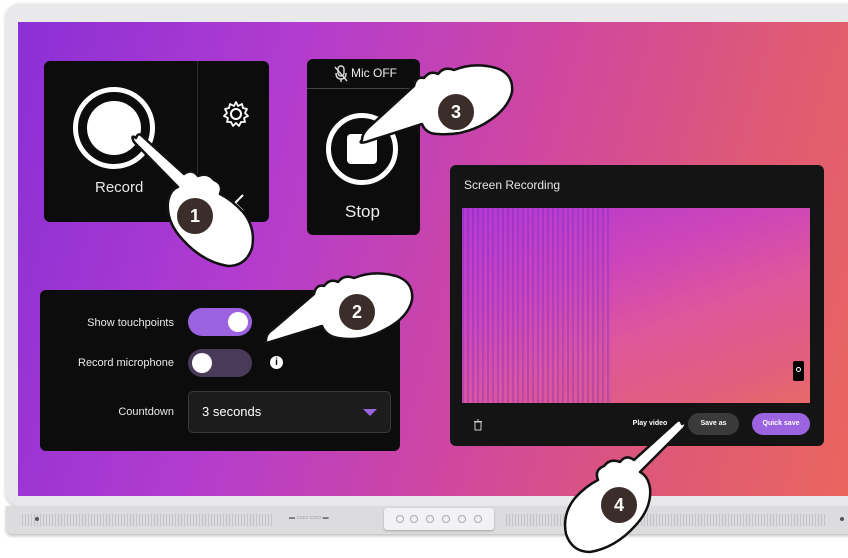 The width and height of the screenshot is (848, 558). I want to click on video-preview, so click(636, 305).